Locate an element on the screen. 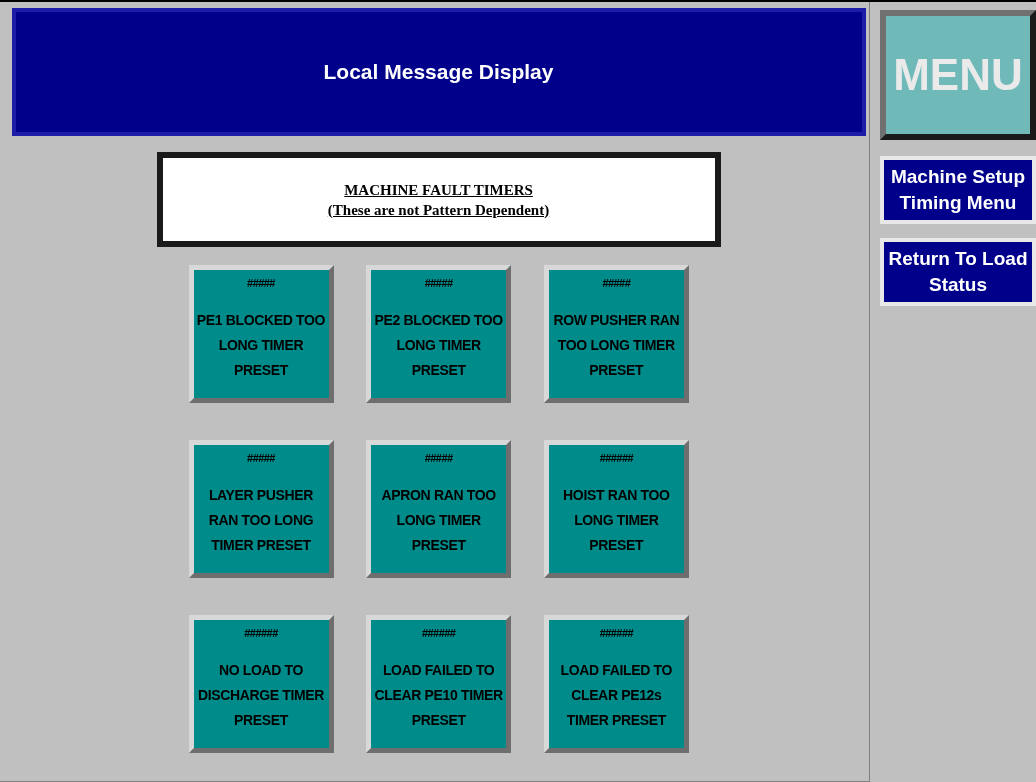  nav-button: Machine Setup Timing Menu is located at coordinates (958, 190).